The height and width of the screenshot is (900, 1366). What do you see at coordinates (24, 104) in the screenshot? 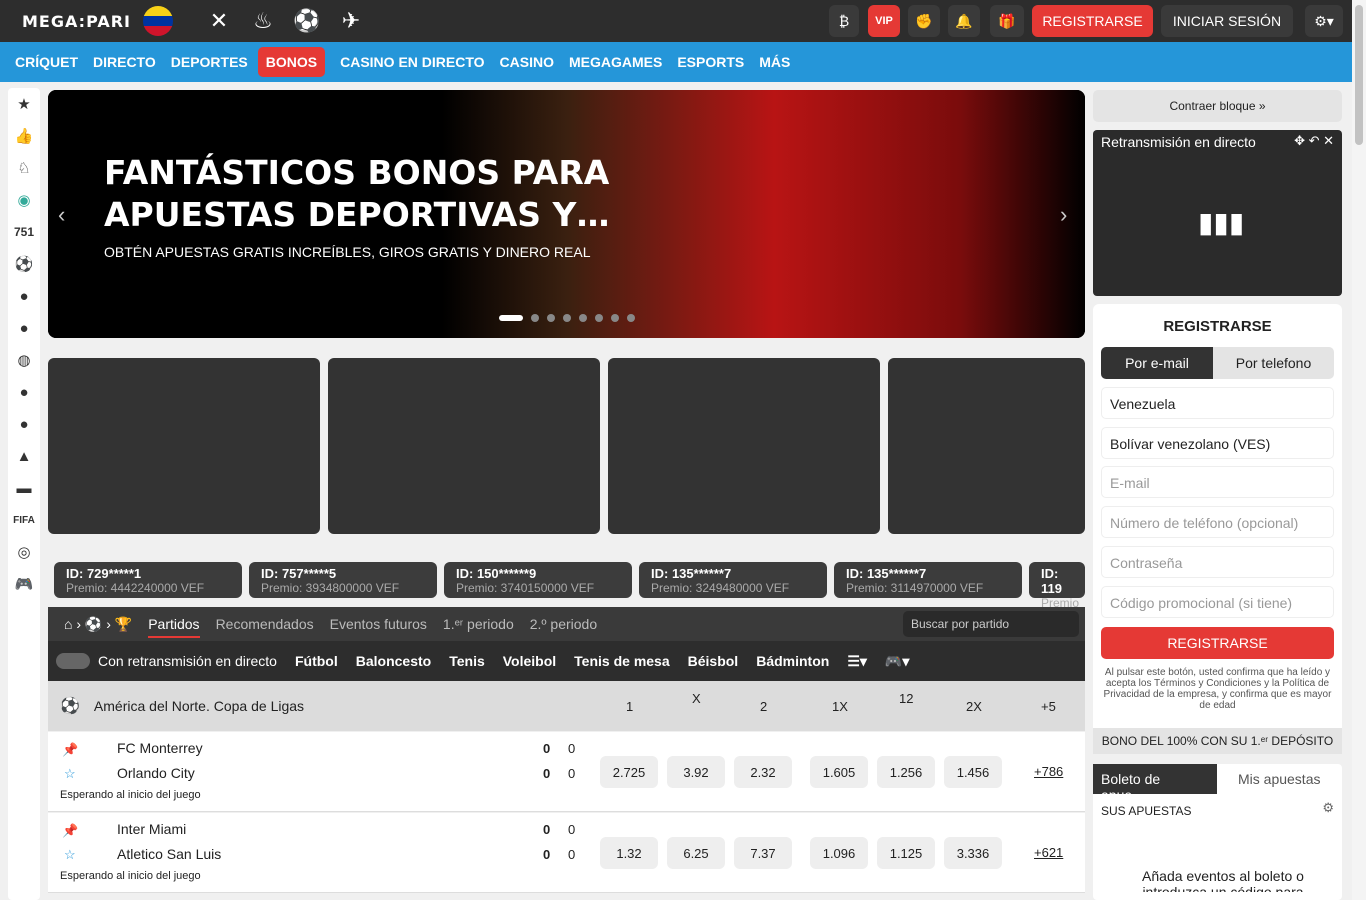
I see `star-icon: ★` at bounding box center [24, 104].